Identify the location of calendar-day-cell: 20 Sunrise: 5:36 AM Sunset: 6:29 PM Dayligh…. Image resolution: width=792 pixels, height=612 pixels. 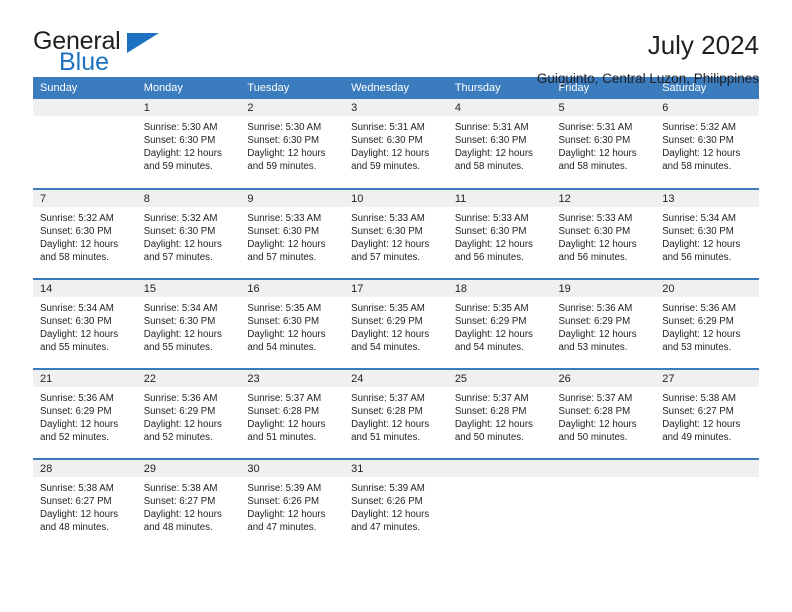
(707, 323).